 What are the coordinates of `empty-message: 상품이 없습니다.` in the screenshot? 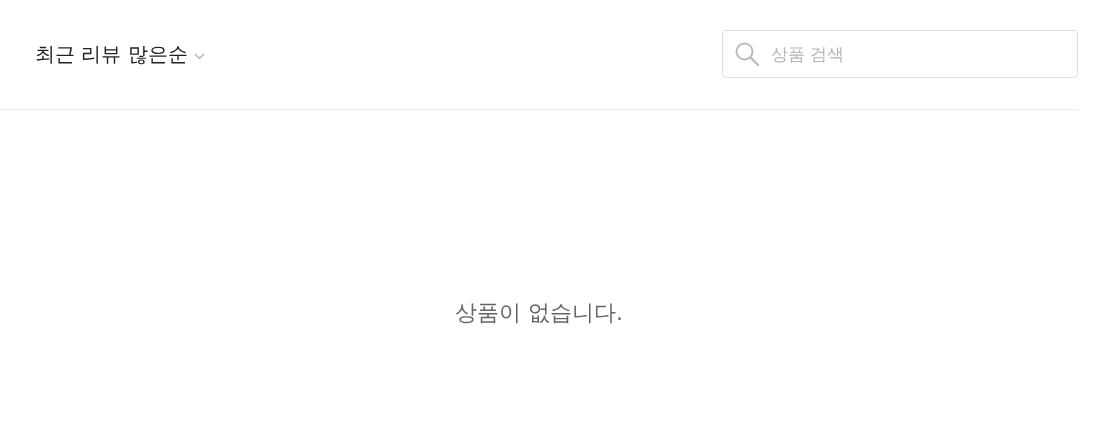 It's located at (539, 313).